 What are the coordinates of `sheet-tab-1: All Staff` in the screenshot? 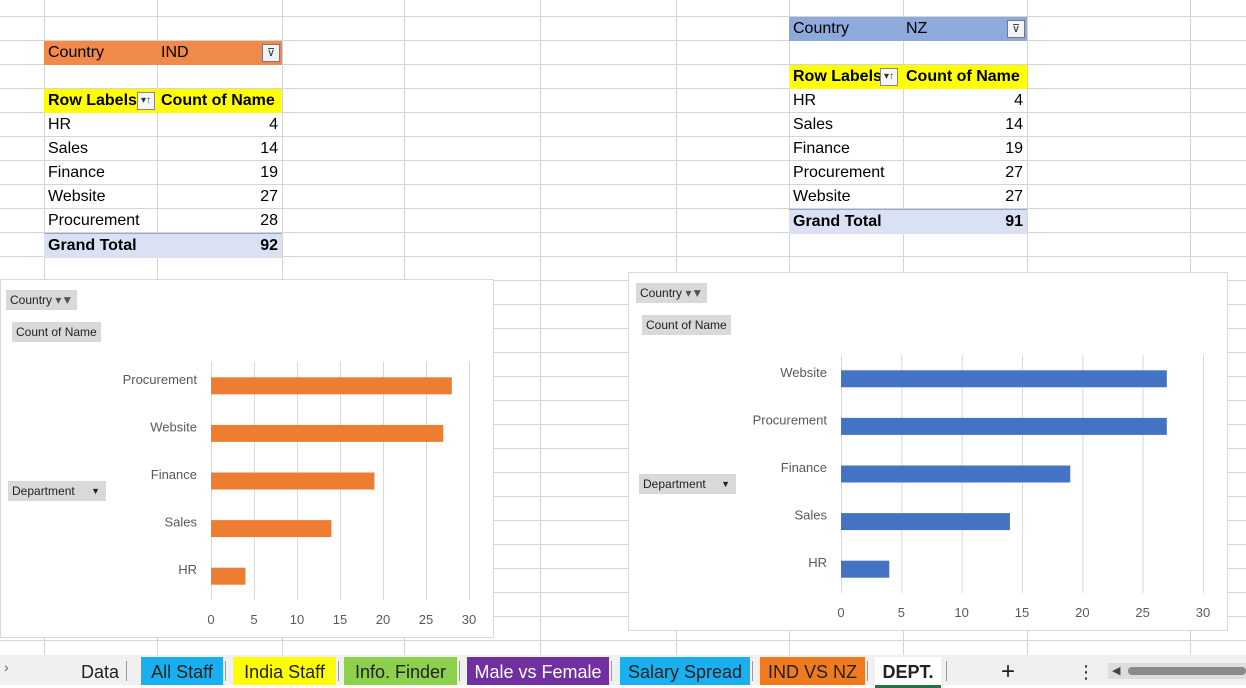 It's located at (182, 671).